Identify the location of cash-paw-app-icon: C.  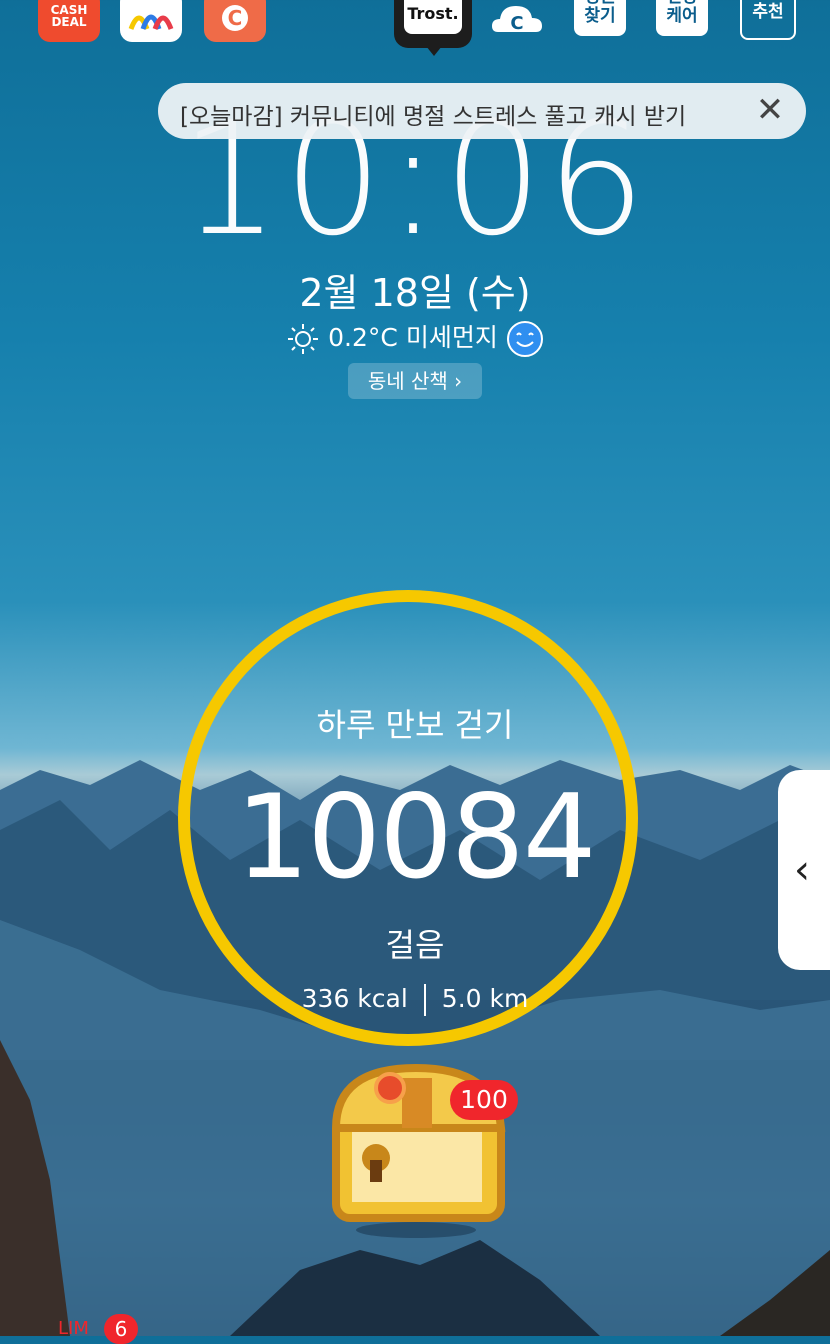
(235, 21).